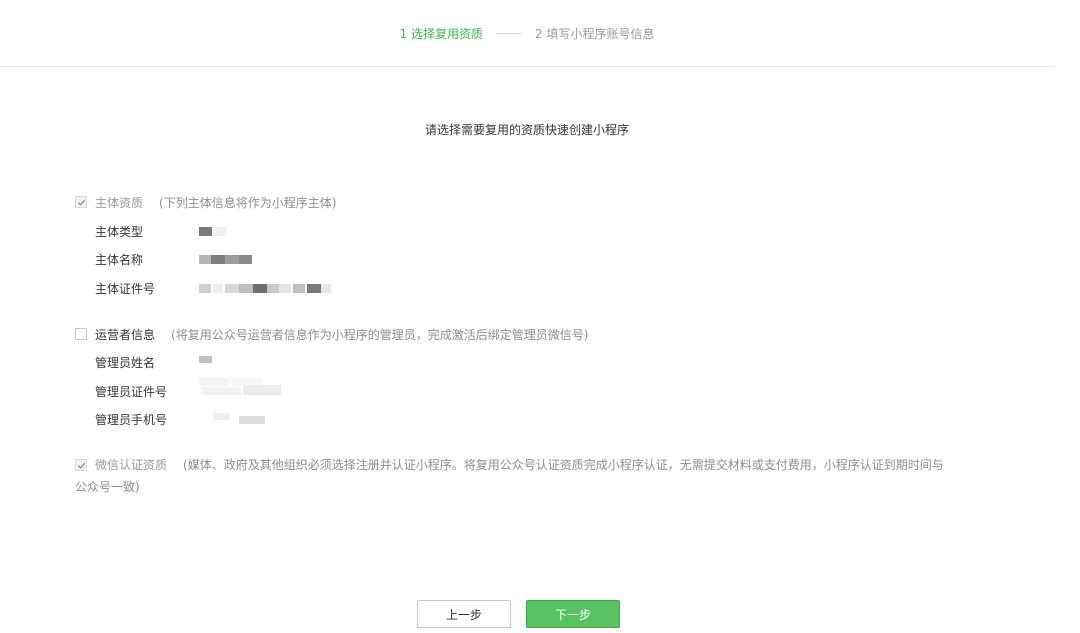 Image resolution: width=1080 pixels, height=633 pixels. Describe the element at coordinates (192, 388) in the screenshot. I see `admin-id-row: 管理员证件号` at that location.